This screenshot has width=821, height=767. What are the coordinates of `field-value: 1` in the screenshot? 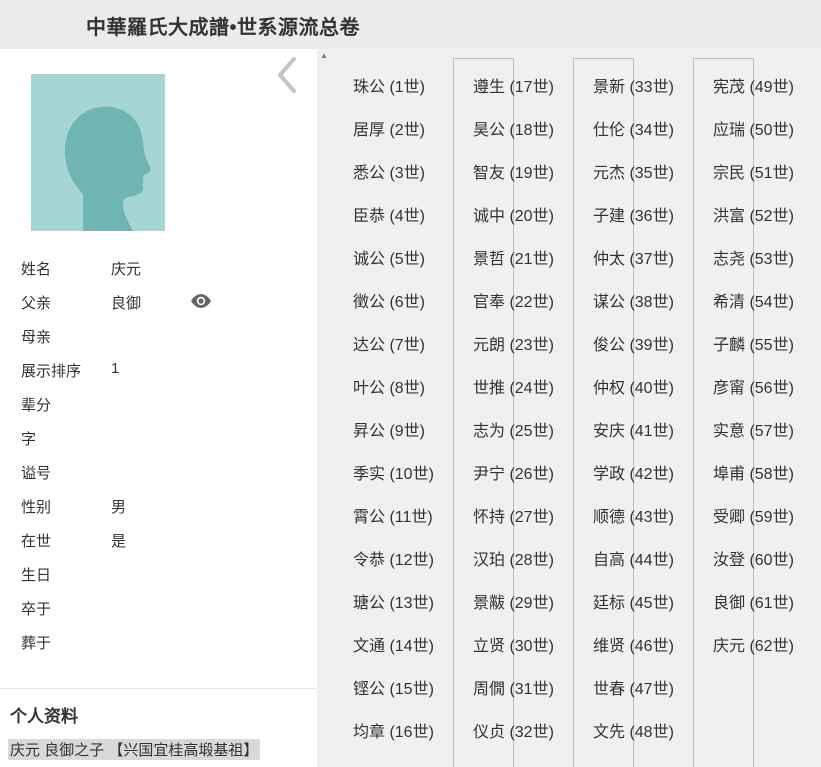 It's located at (115, 368).